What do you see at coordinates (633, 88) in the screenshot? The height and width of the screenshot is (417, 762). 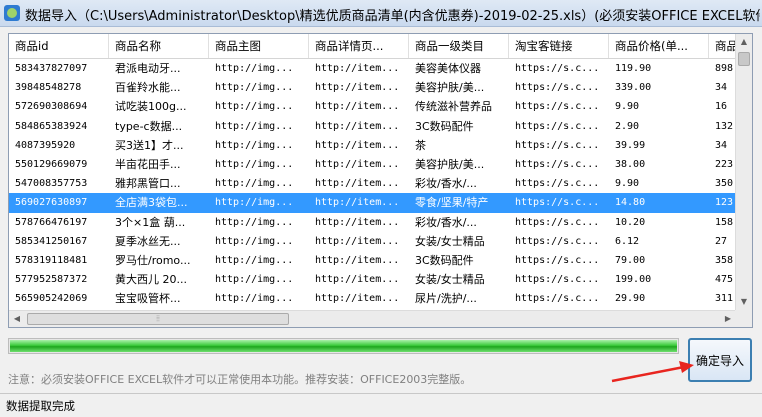 I see `table-cell: 339.00` at bounding box center [633, 88].